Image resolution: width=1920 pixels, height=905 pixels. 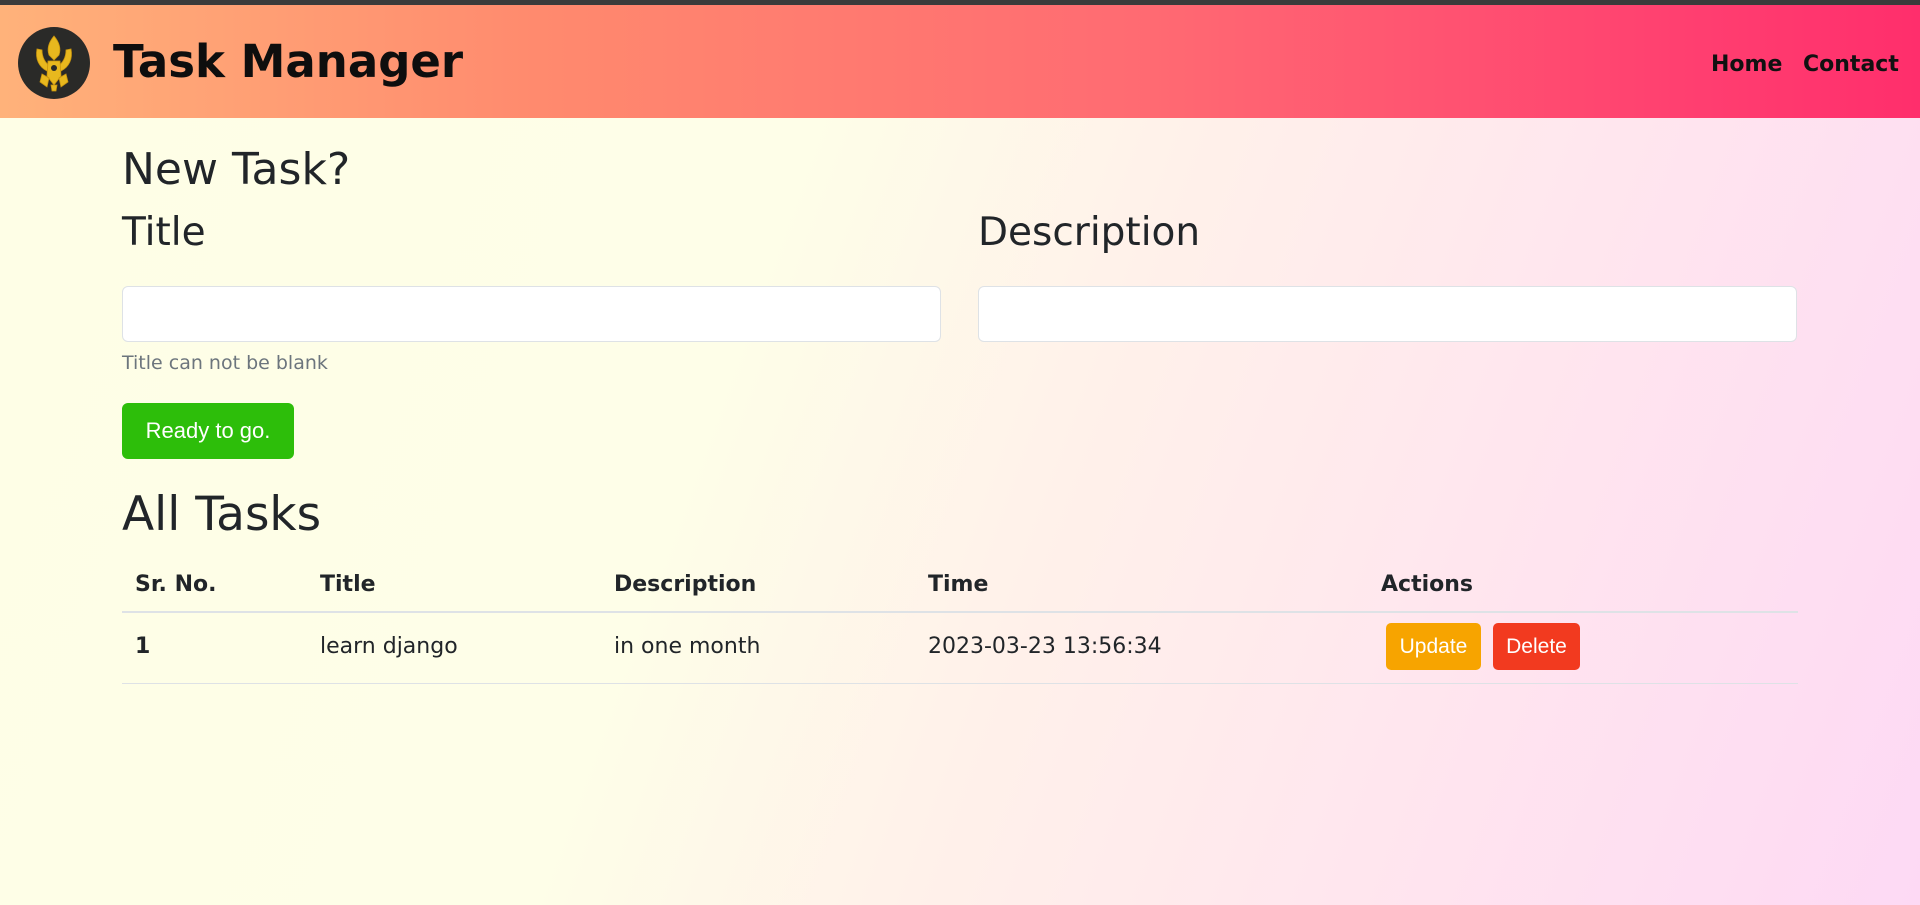 What do you see at coordinates (288, 62) in the screenshot?
I see `app-brand-title: Task Manager` at bounding box center [288, 62].